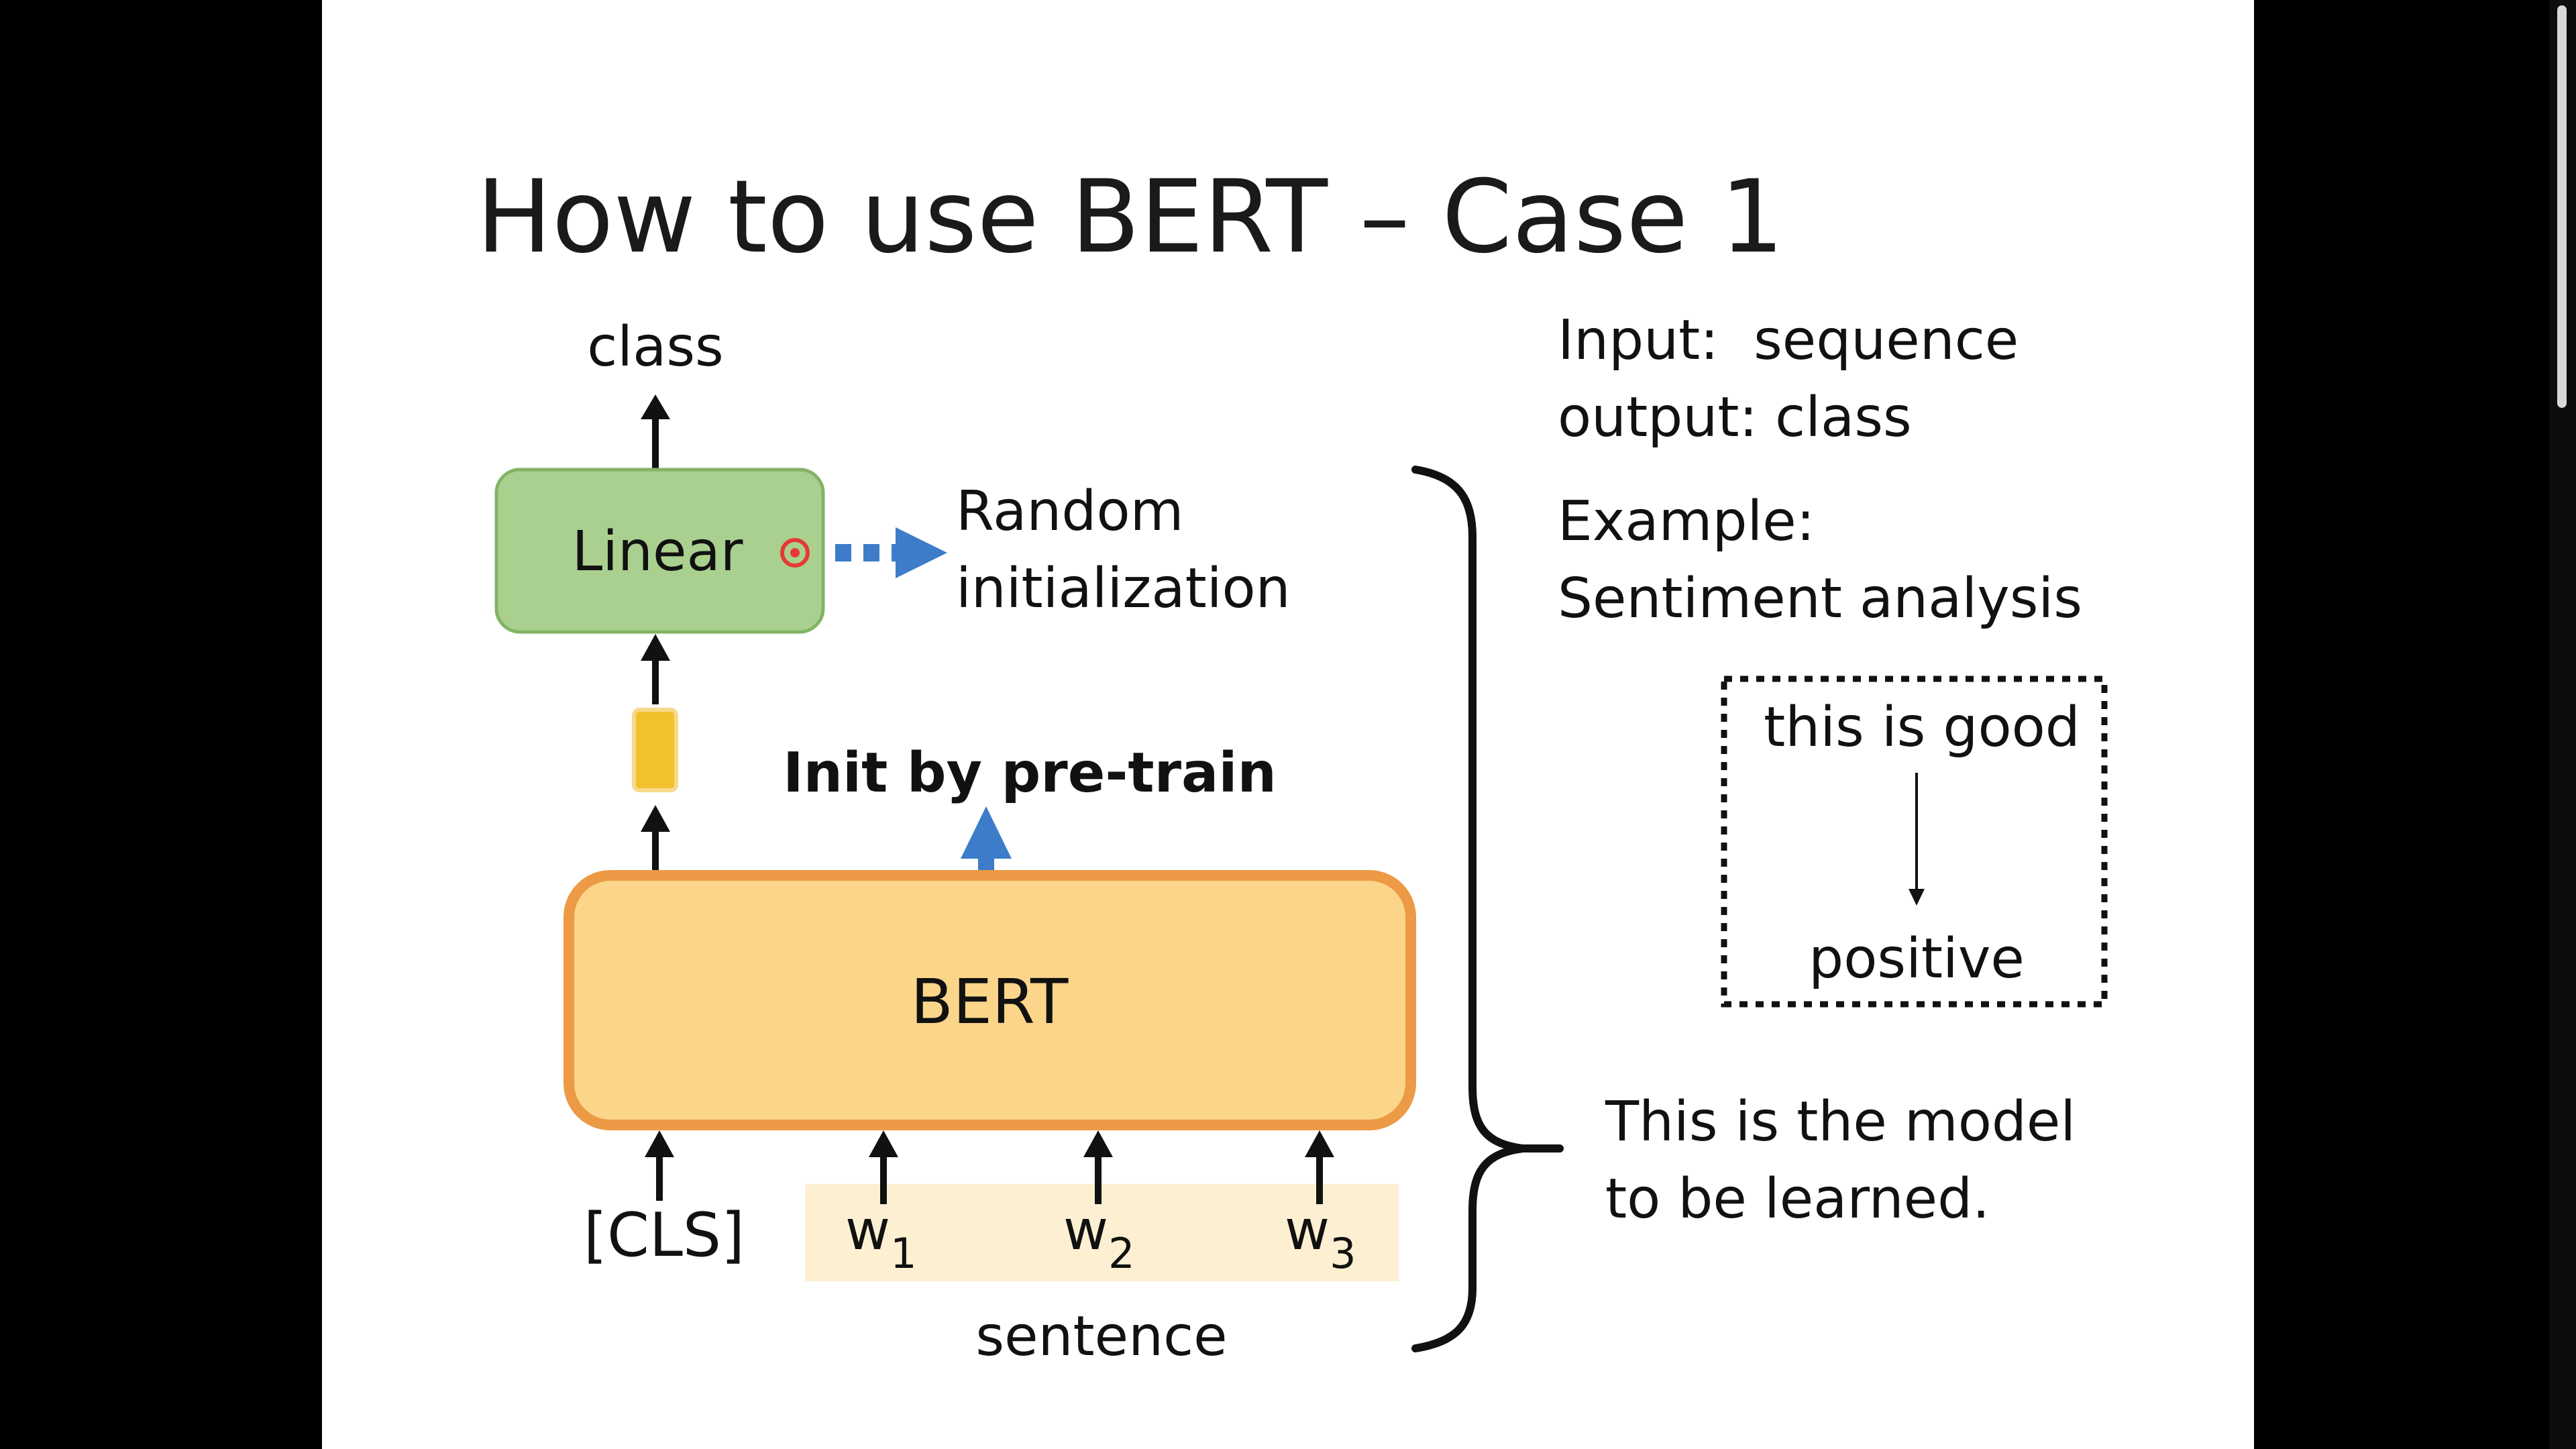  What do you see at coordinates (1820, 599) in the screenshot?
I see `example-task: Sentiment analysis` at bounding box center [1820, 599].